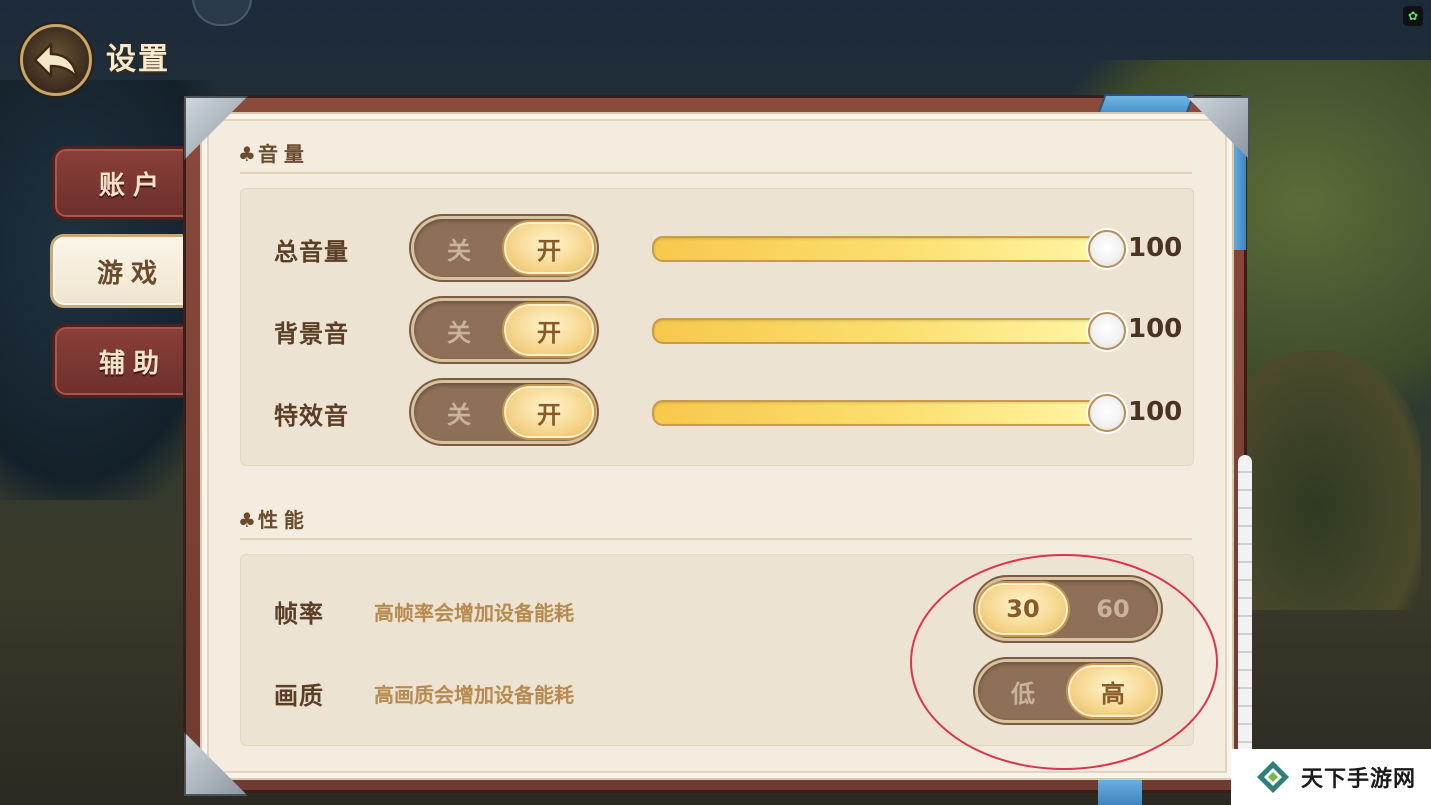 This screenshot has height=805, width=1431. I want to click on page-title: 设置, so click(138, 59).